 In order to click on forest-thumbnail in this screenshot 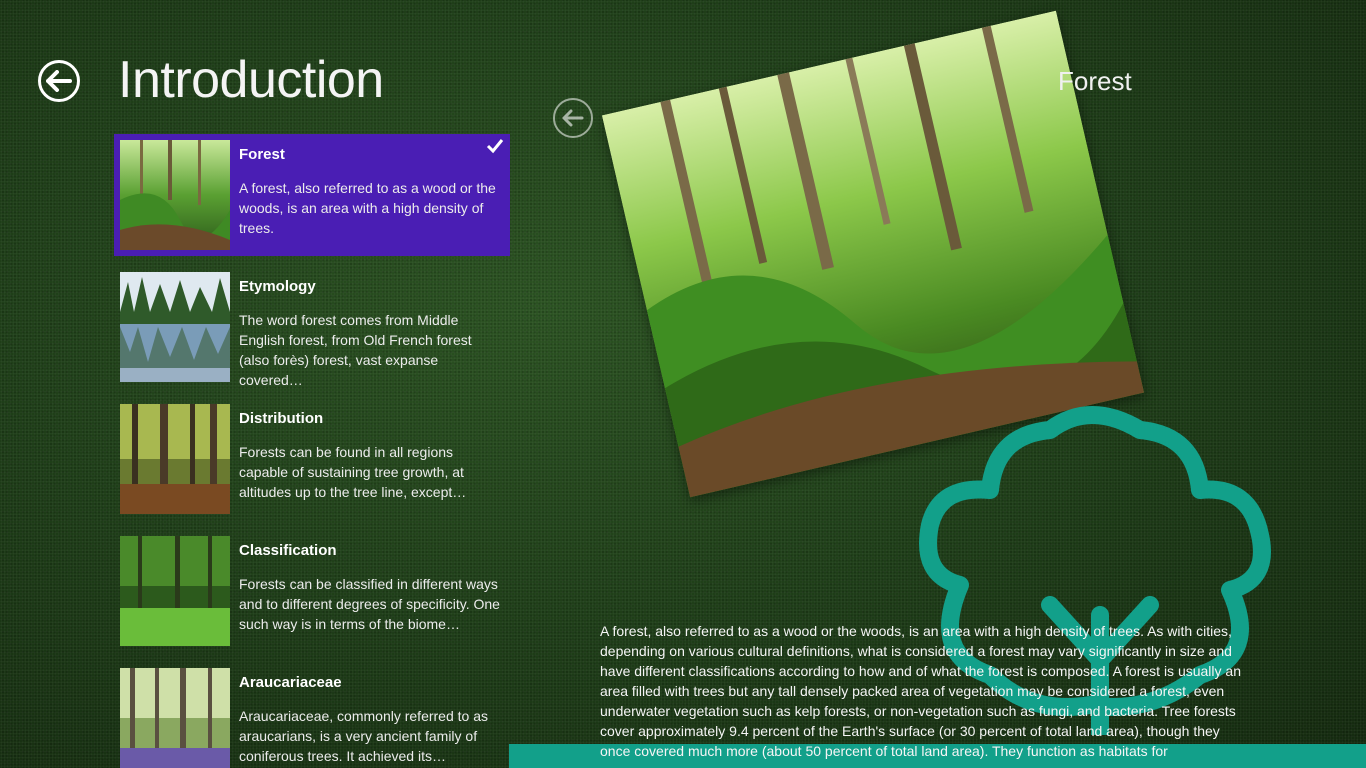, I will do `click(175, 195)`.